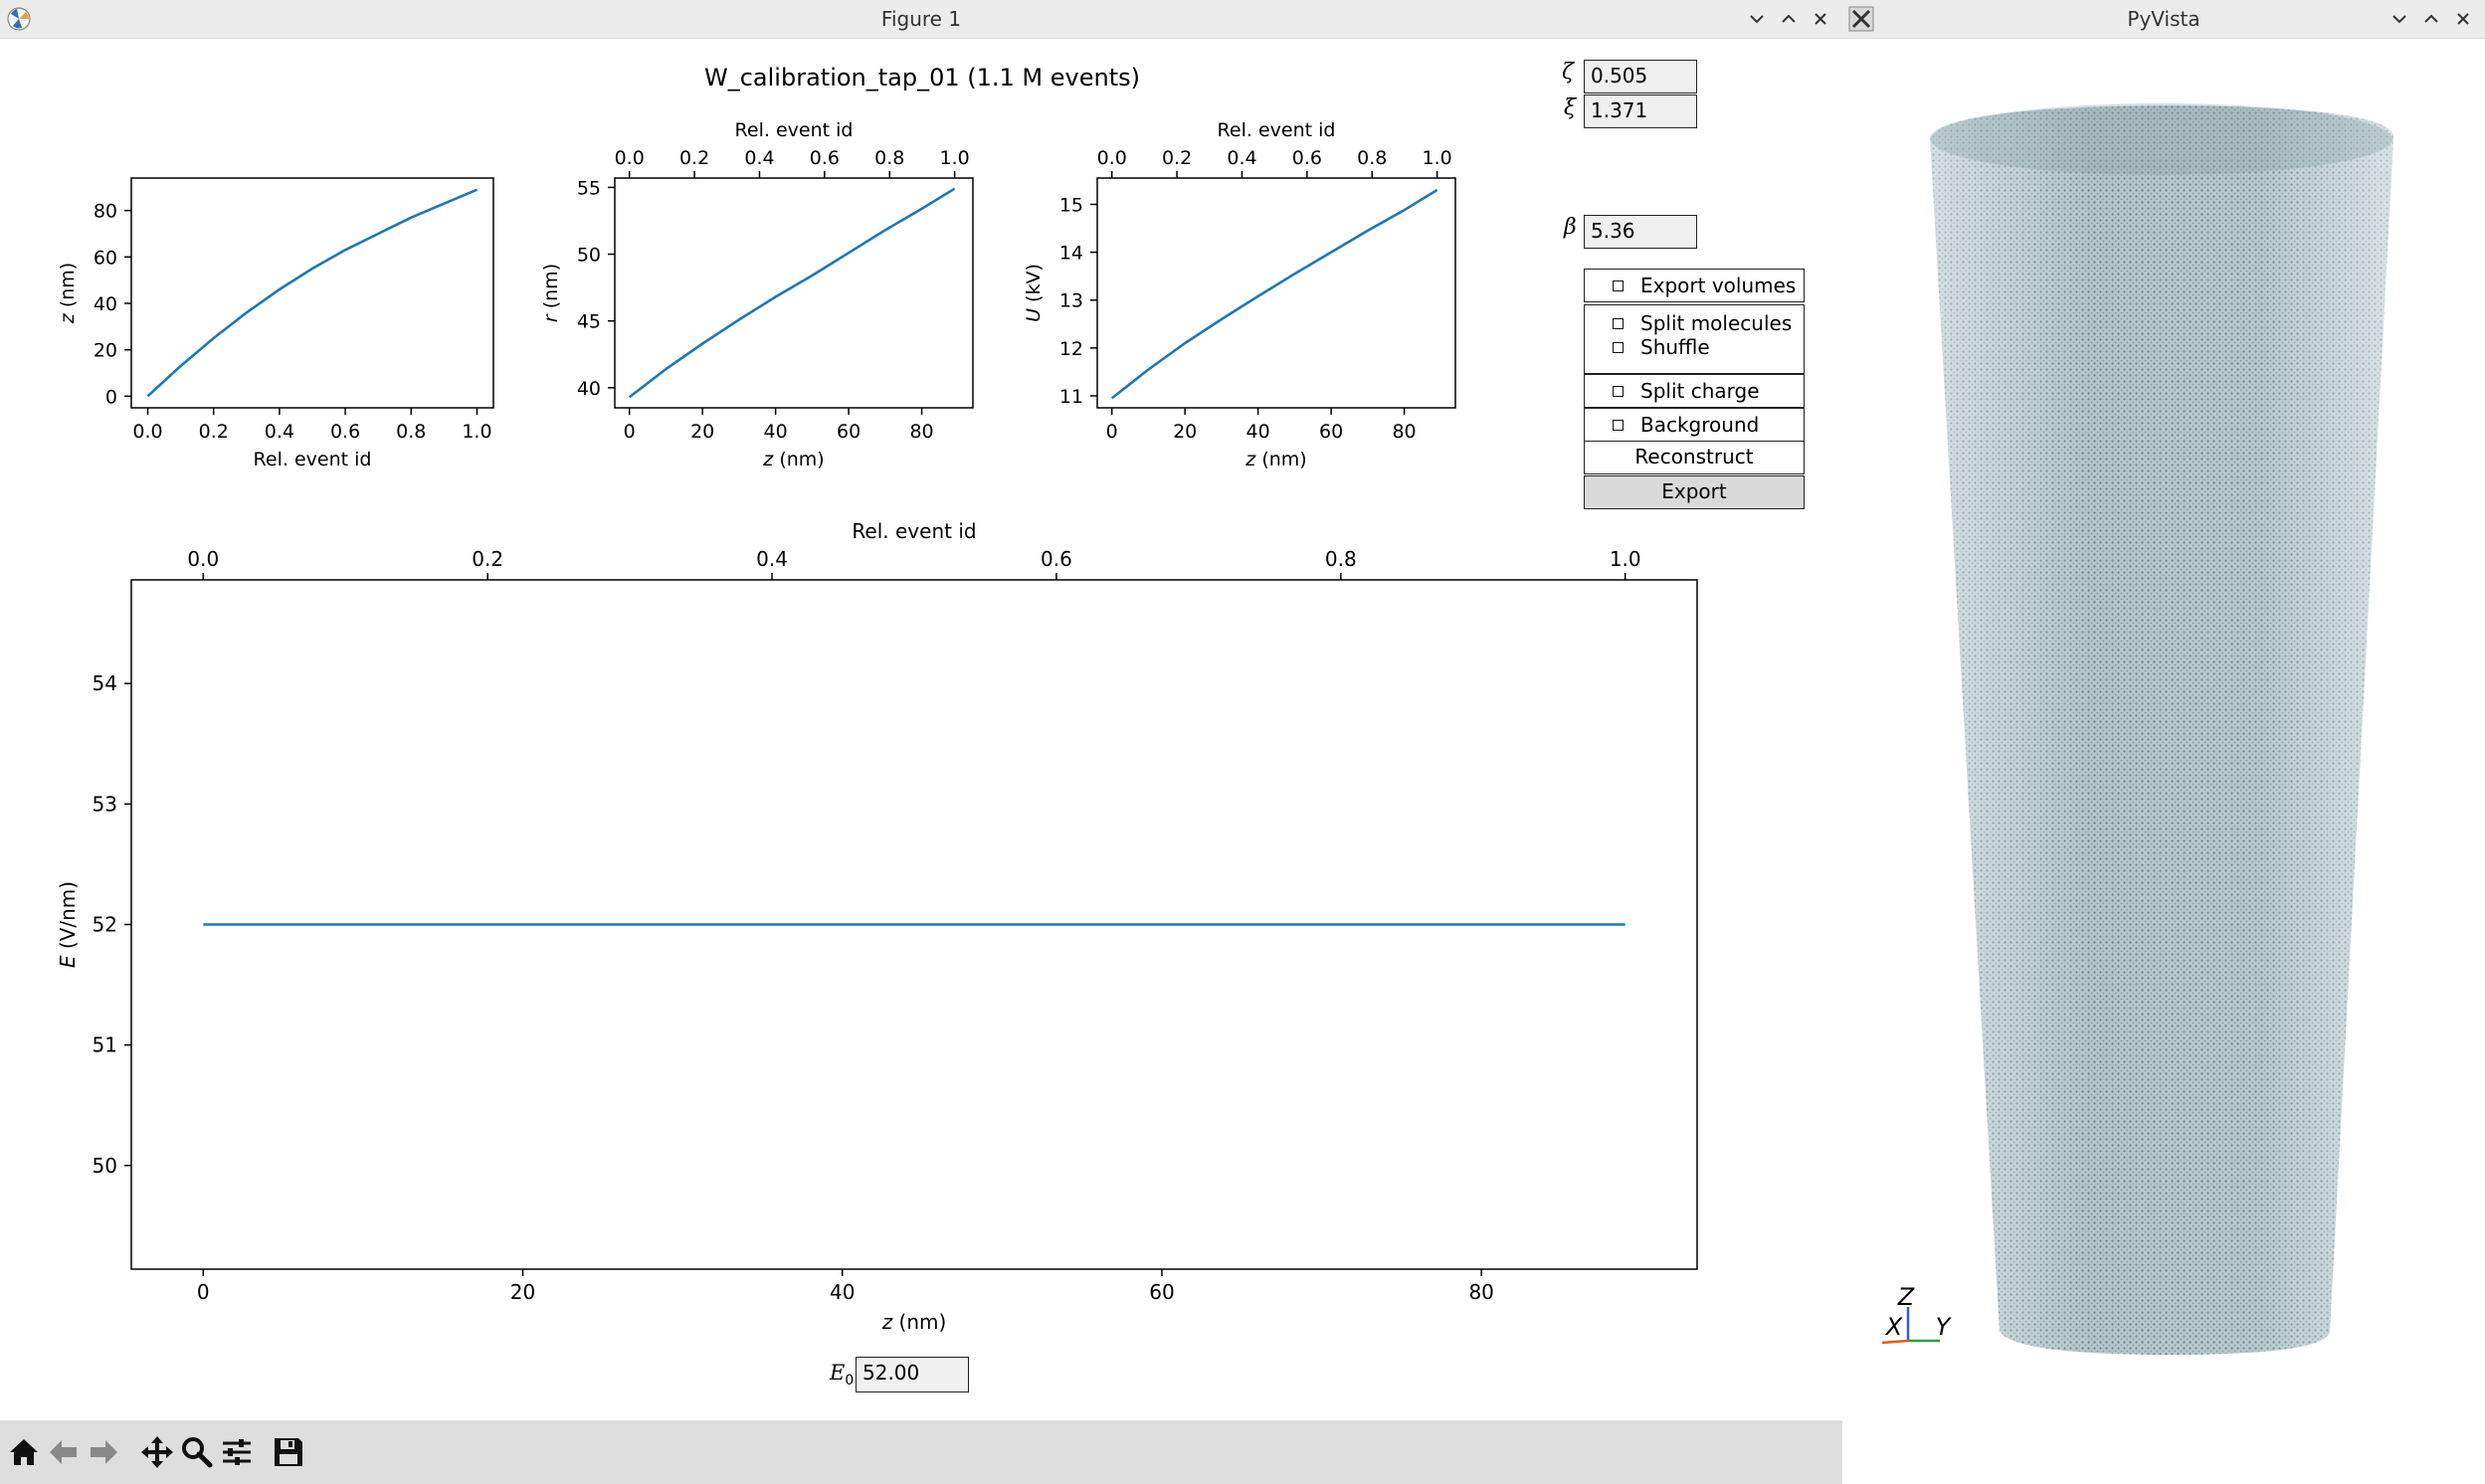 The height and width of the screenshot is (1484, 2485). Describe the element at coordinates (922, 78) in the screenshot. I see `figure-suptitle: W_calibration_tap_01 (1.1 M events)` at that location.